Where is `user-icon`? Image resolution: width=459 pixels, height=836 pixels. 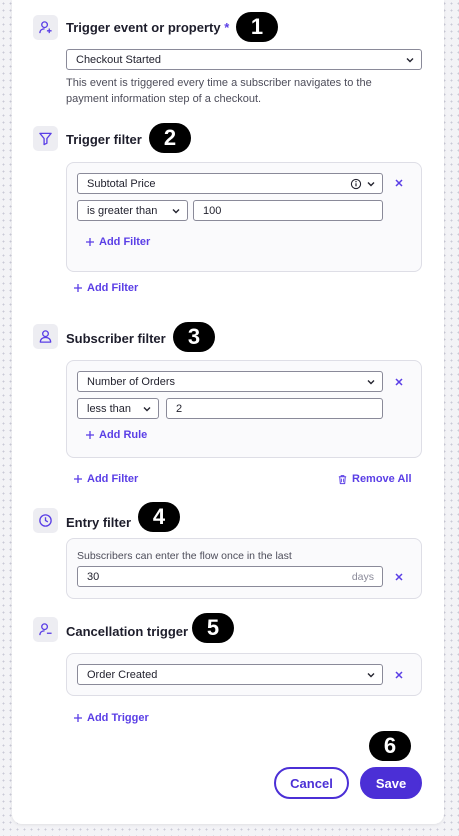 user-icon is located at coordinates (45, 336).